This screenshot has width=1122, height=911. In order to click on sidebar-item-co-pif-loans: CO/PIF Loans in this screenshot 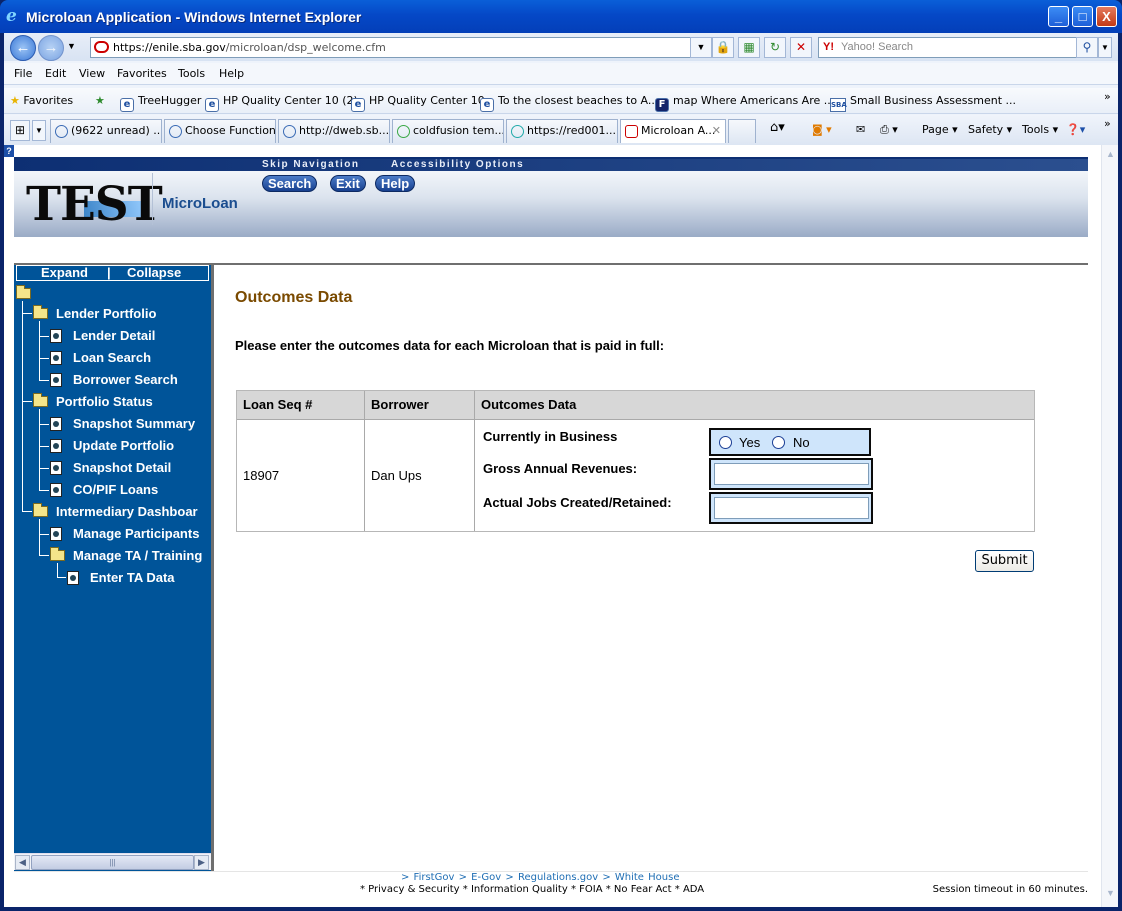, I will do `click(115, 489)`.